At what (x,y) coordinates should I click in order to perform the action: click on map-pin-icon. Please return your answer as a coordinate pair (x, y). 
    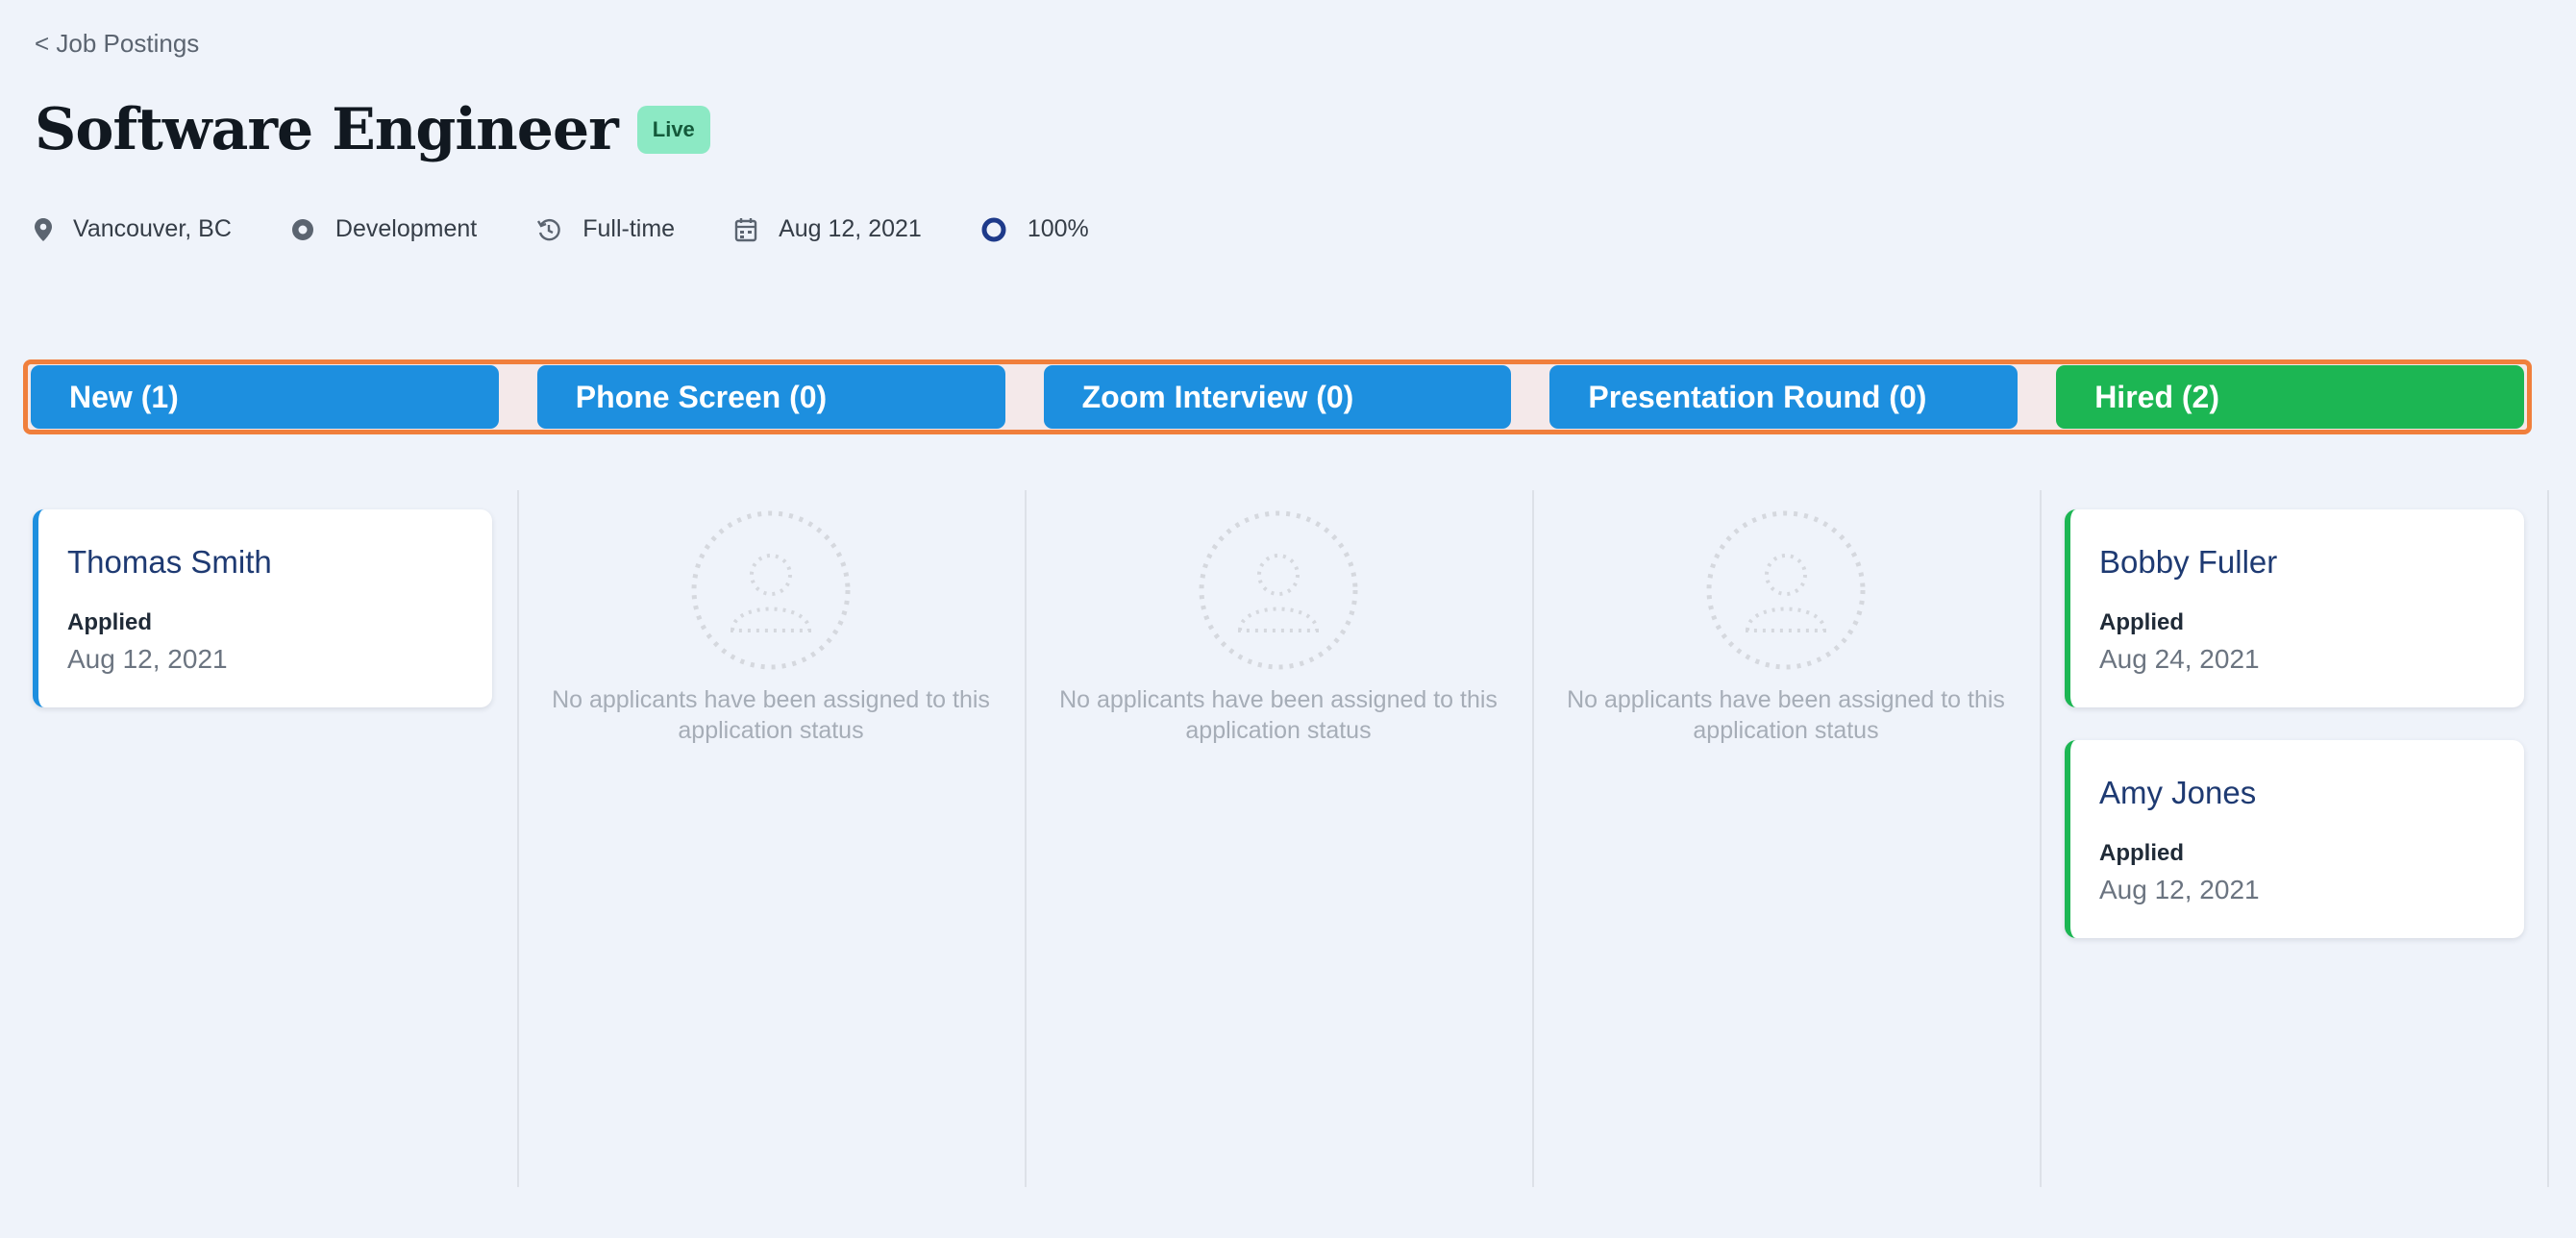
    Looking at the image, I should click on (44, 229).